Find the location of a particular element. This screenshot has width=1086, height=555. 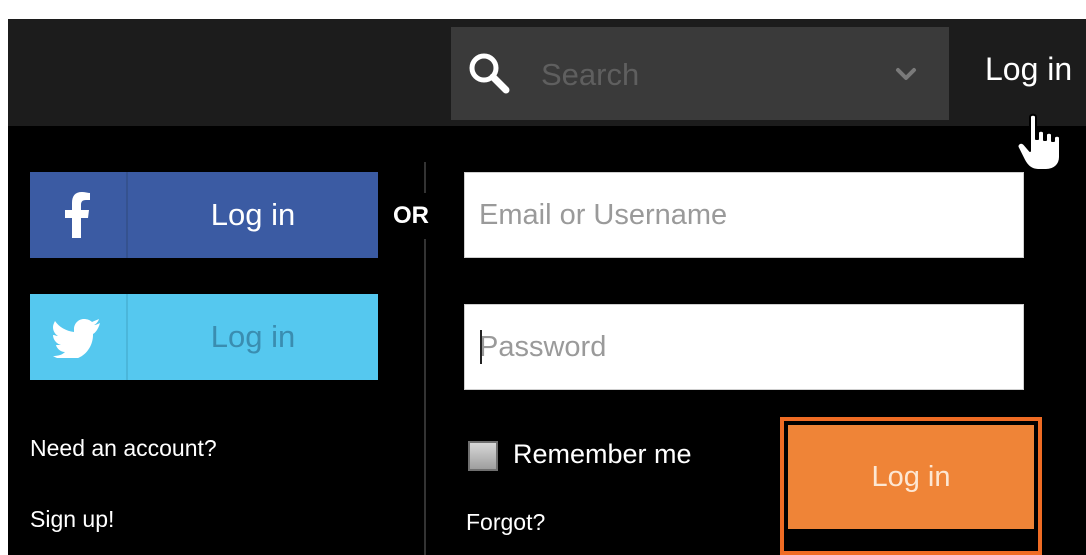

login-submit-button: Log in is located at coordinates (911, 477).